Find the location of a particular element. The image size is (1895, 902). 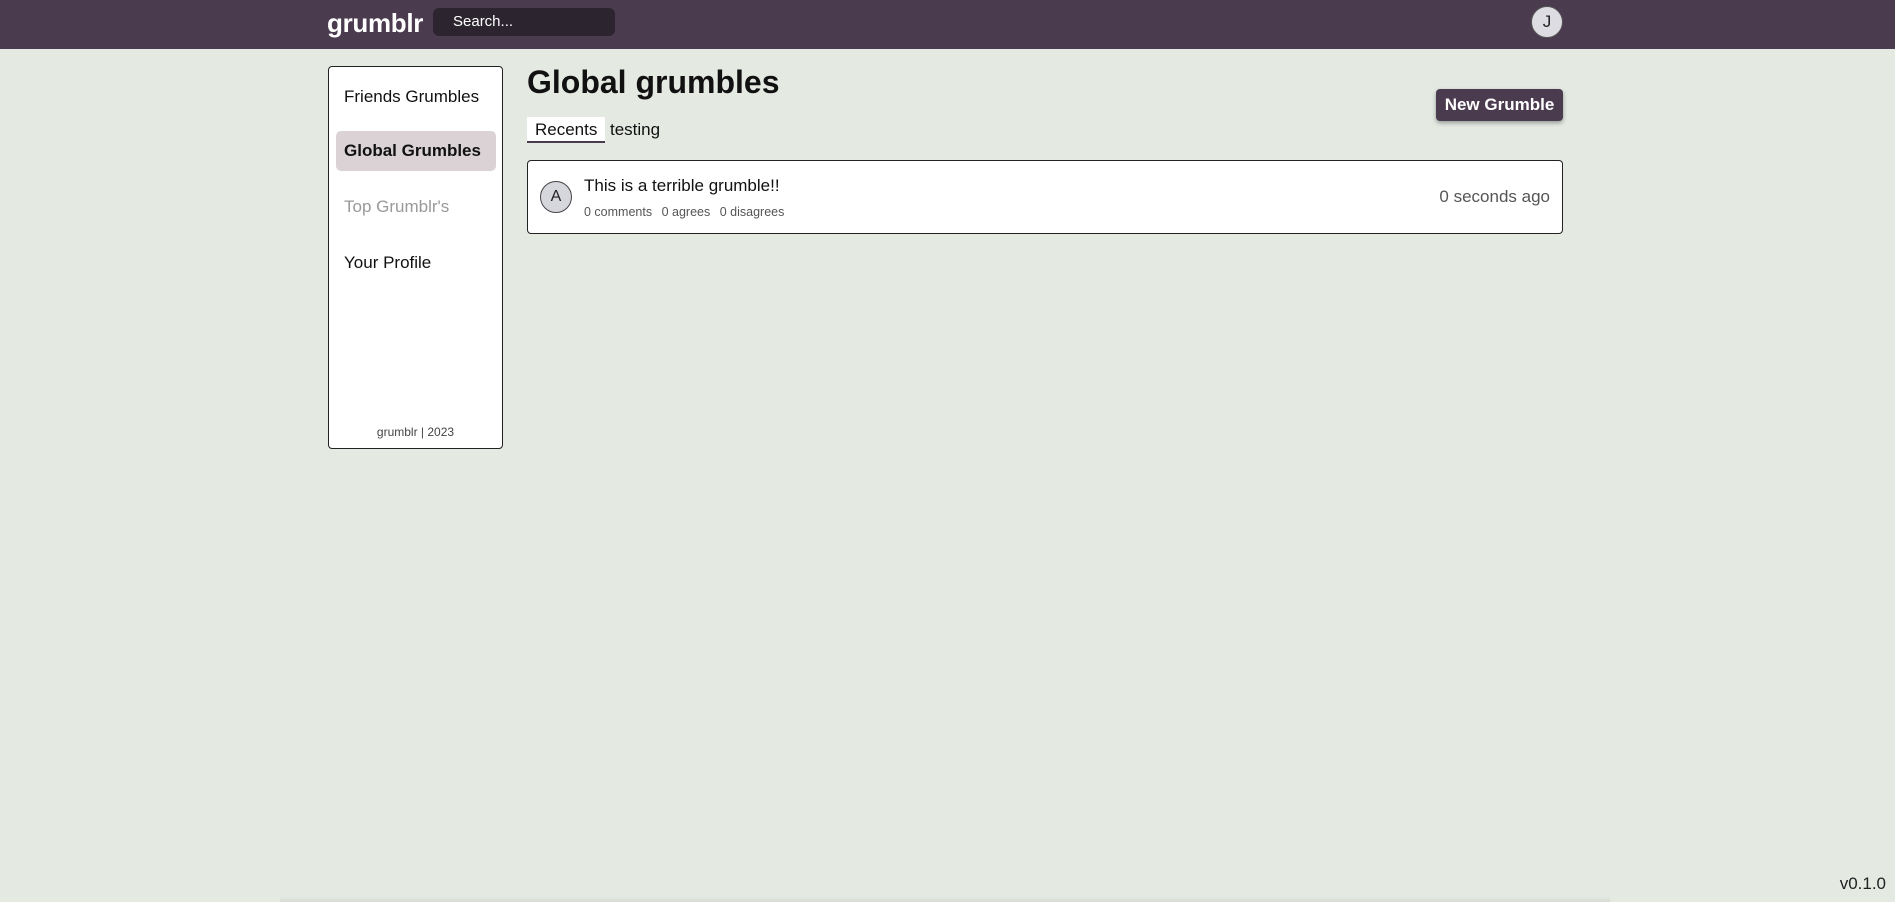

sidebar-item-global-grumbles: Global Grumbles is located at coordinates (416, 151).